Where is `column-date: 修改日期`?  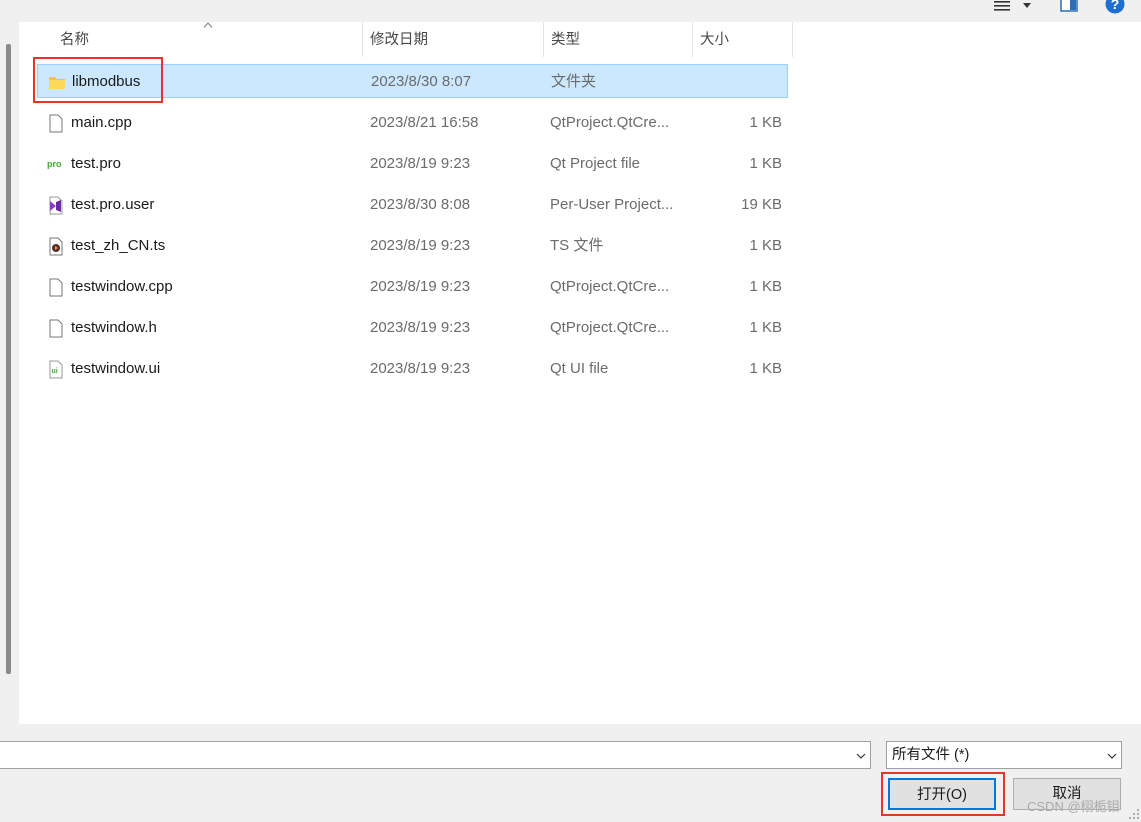 column-date: 修改日期 is located at coordinates (452, 39).